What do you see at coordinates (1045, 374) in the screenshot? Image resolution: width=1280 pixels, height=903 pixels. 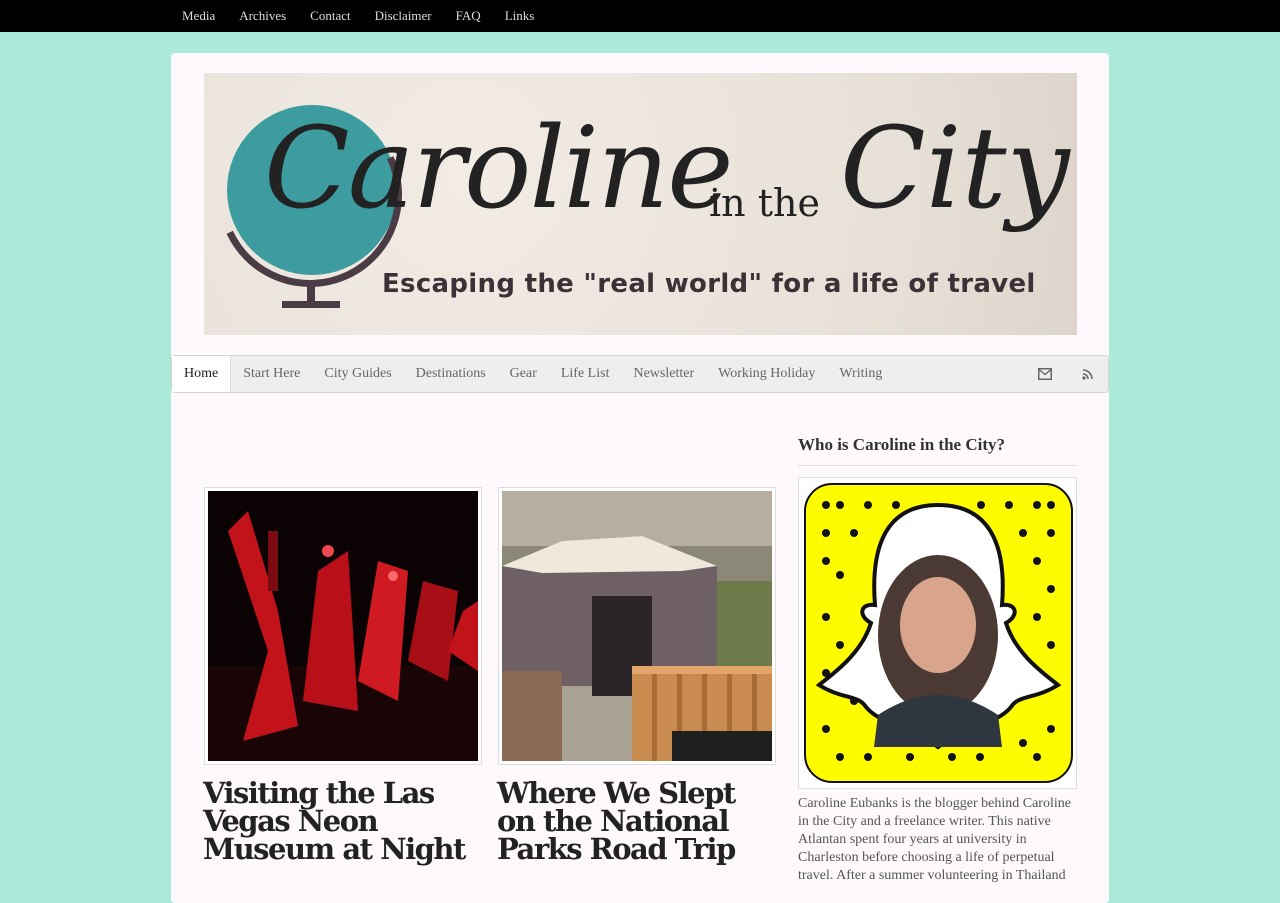 I see `email-icon` at bounding box center [1045, 374].